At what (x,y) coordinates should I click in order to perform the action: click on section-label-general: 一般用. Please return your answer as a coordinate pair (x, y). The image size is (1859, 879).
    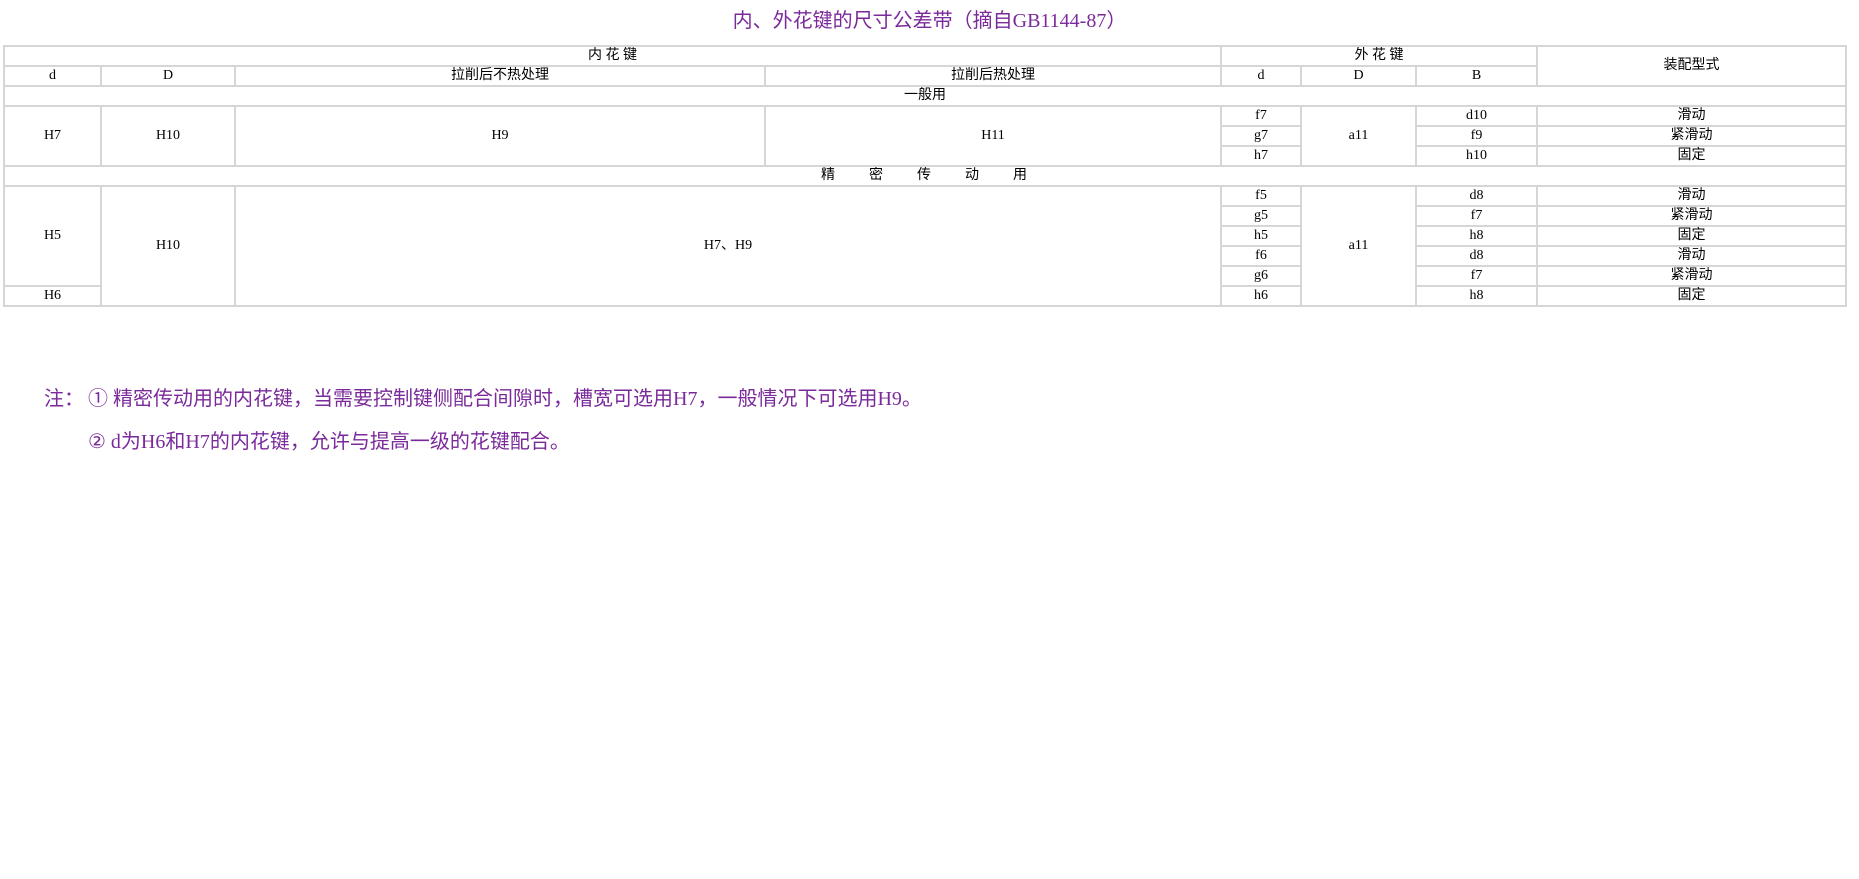
    Looking at the image, I should click on (925, 96).